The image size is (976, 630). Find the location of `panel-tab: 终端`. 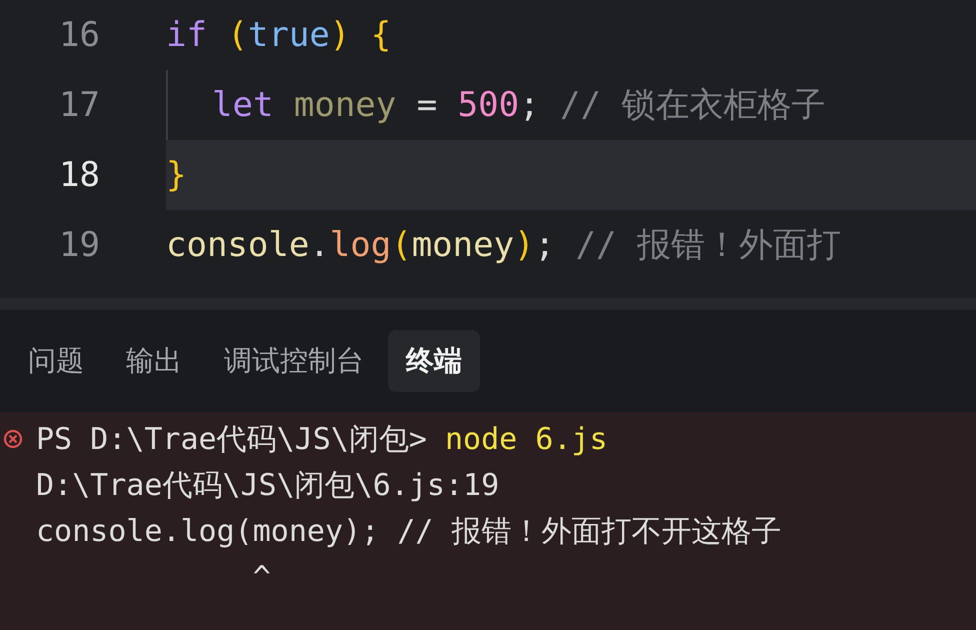

panel-tab: 终端 is located at coordinates (434, 361).